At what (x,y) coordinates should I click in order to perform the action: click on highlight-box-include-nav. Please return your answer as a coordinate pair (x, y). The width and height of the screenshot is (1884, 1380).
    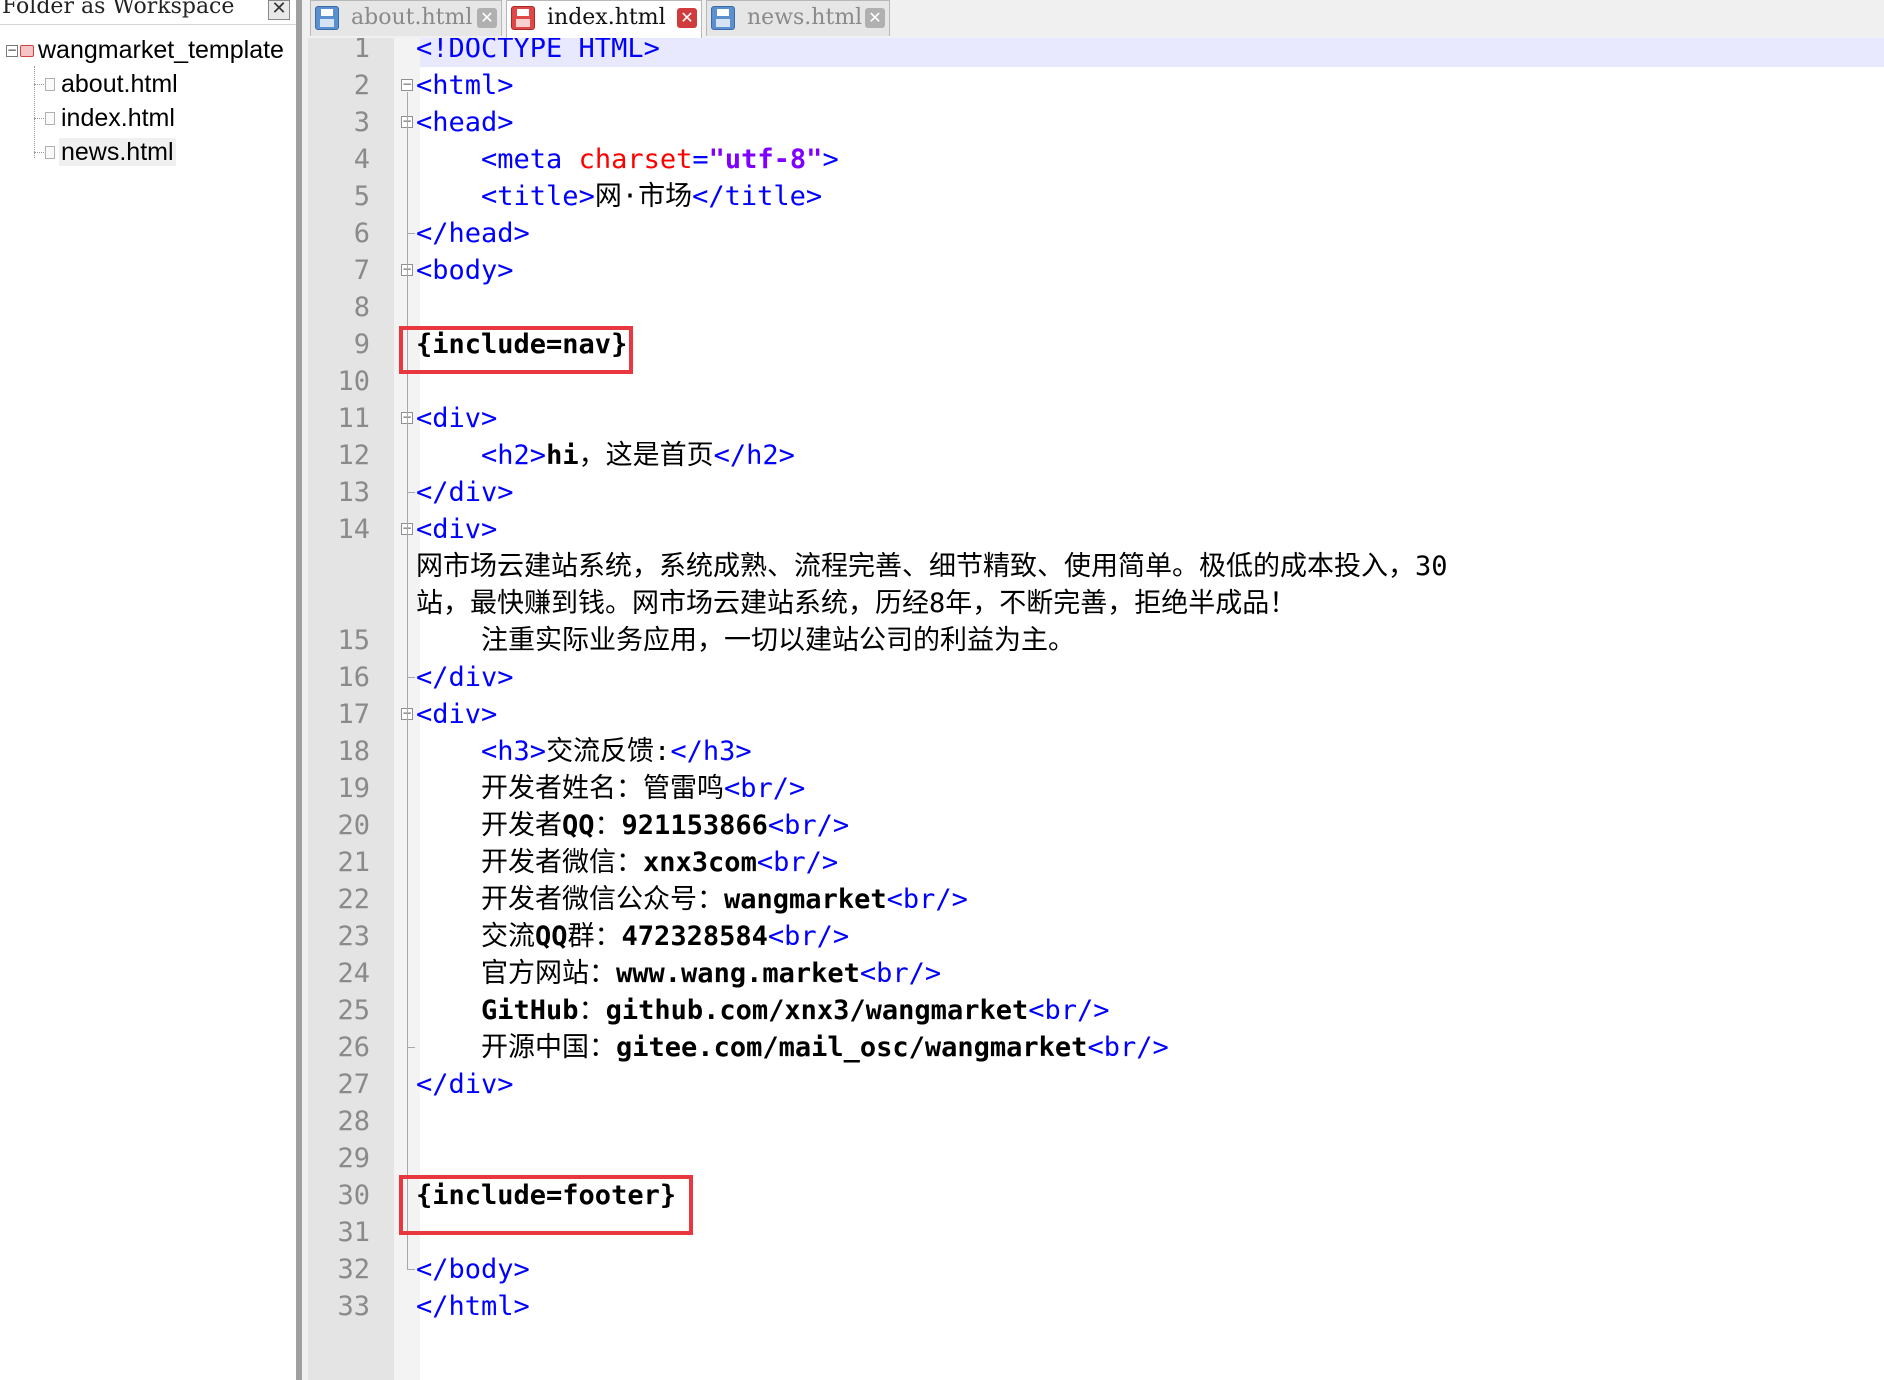
    Looking at the image, I should click on (516, 350).